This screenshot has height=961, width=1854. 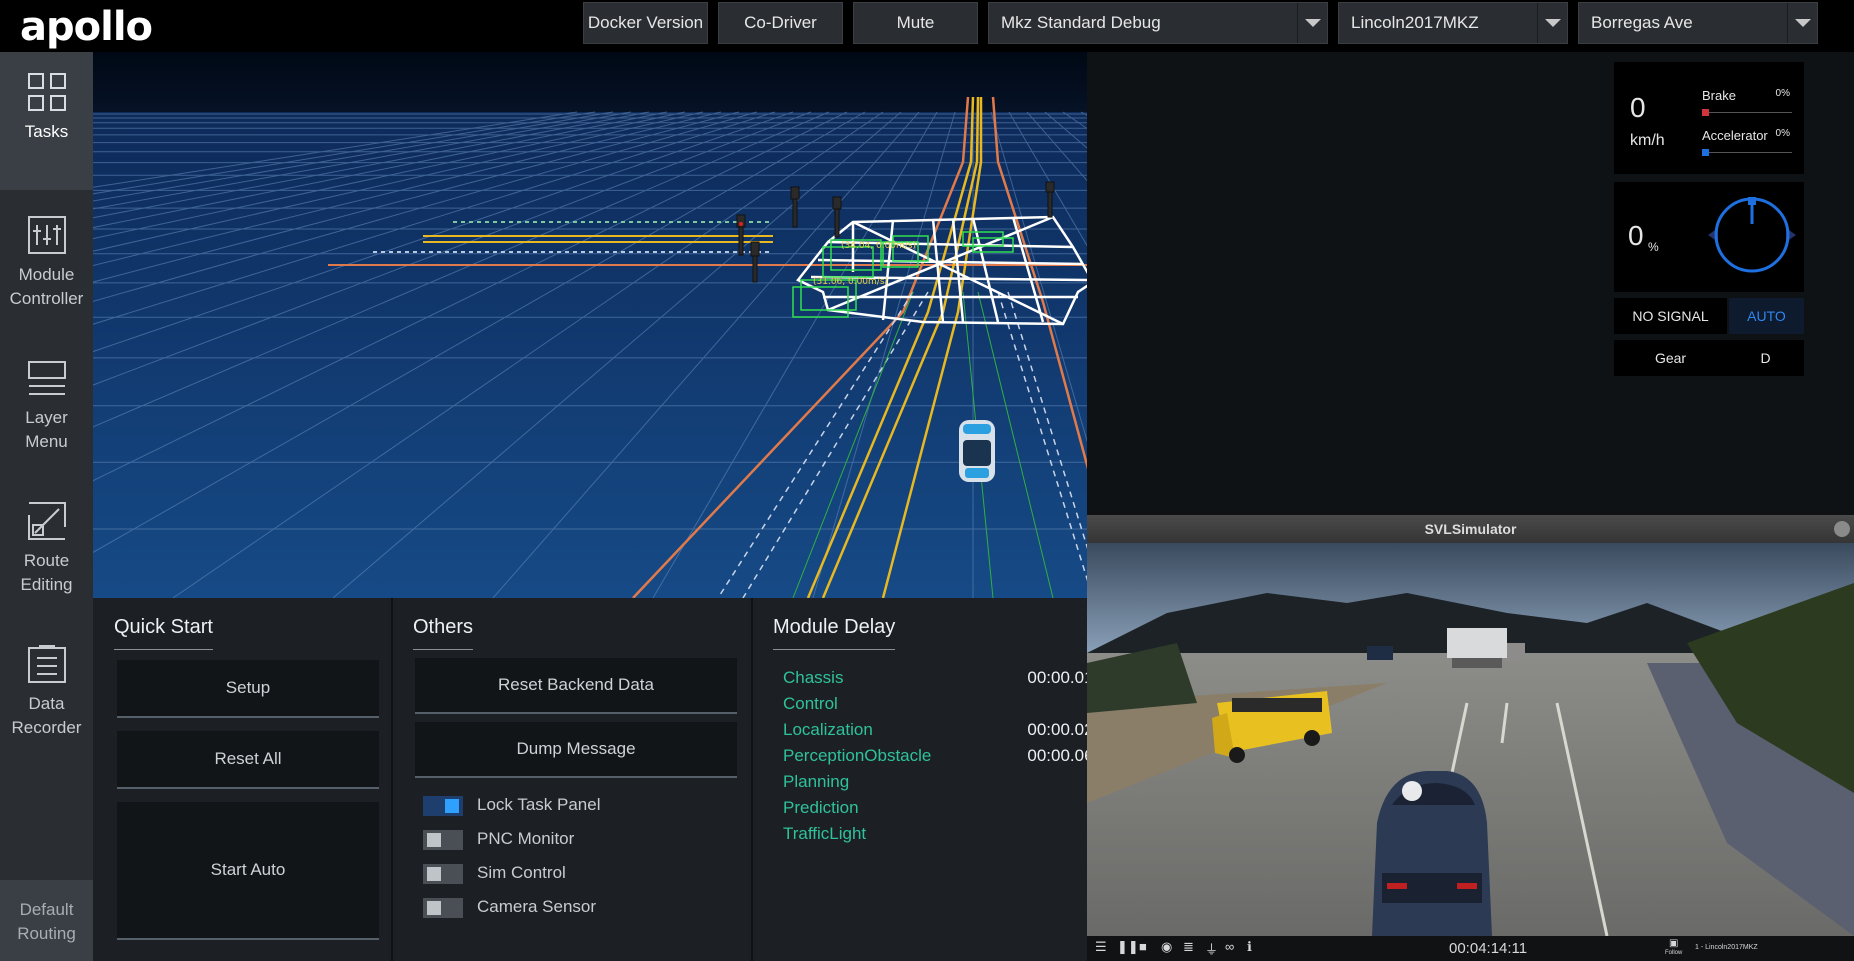 I want to click on steering-panel: 0 %, so click(x=1709, y=237).